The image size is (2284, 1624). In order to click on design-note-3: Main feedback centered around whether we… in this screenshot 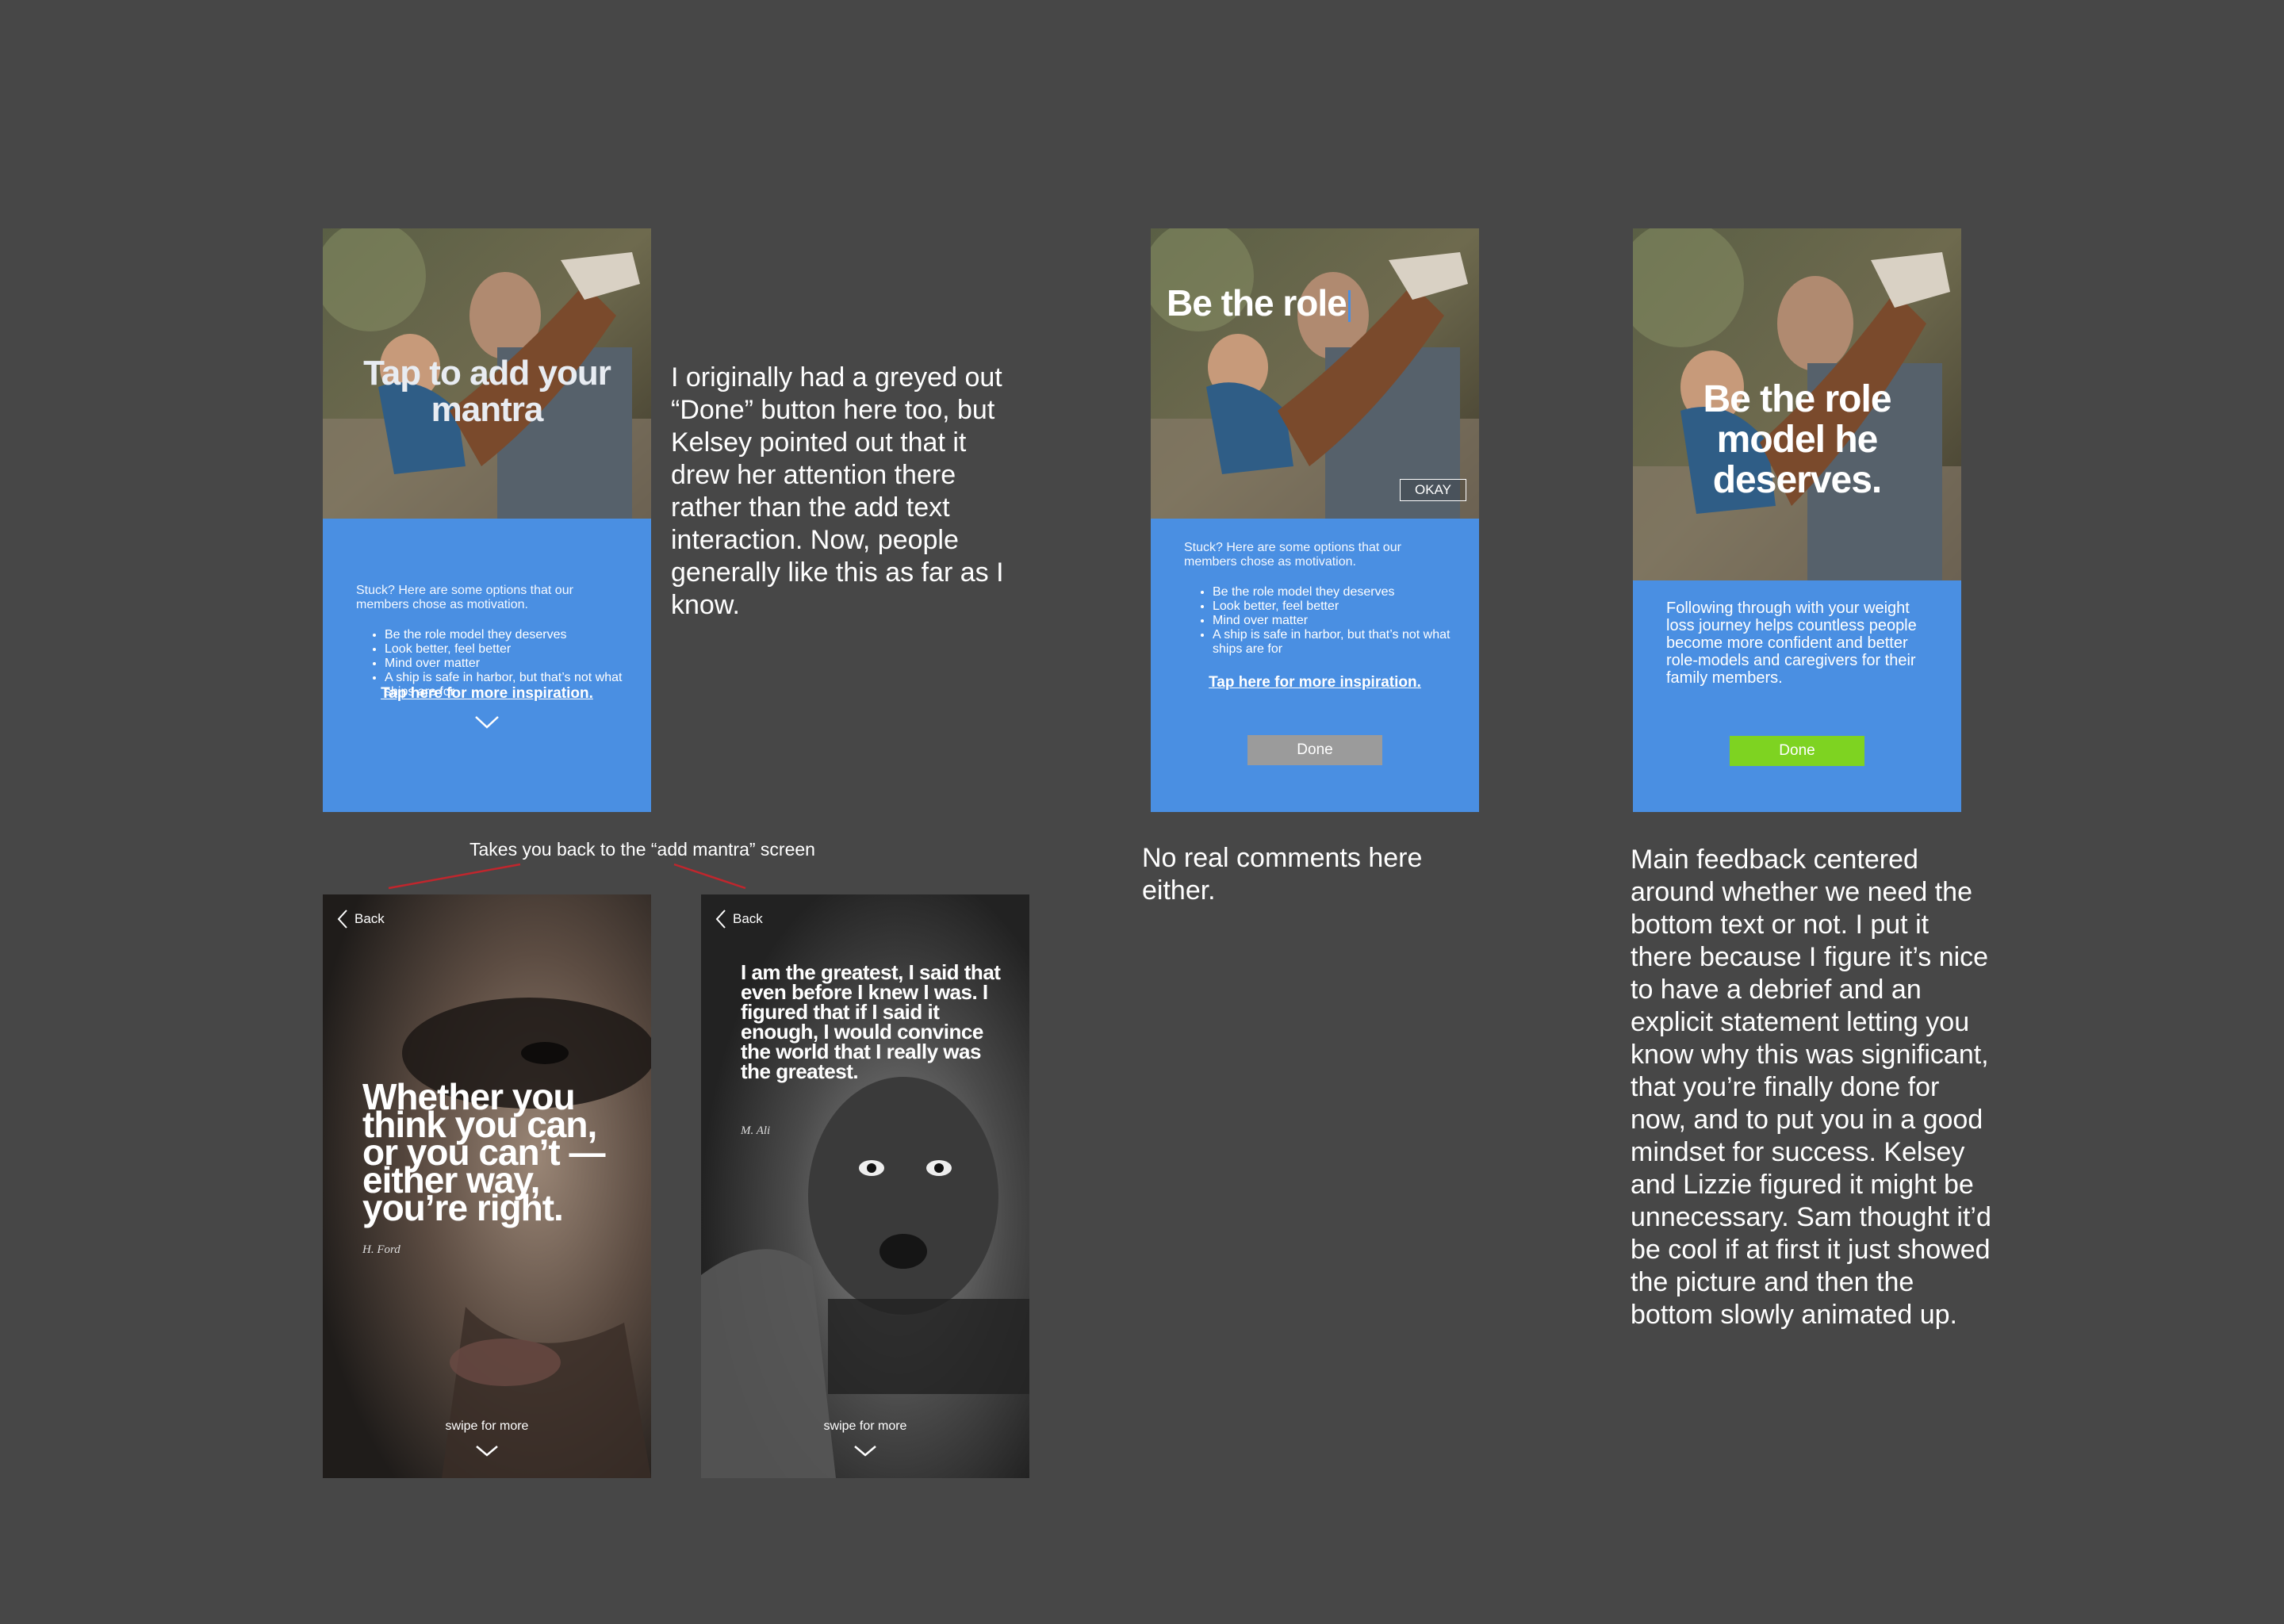, I will do `click(1811, 1087)`.